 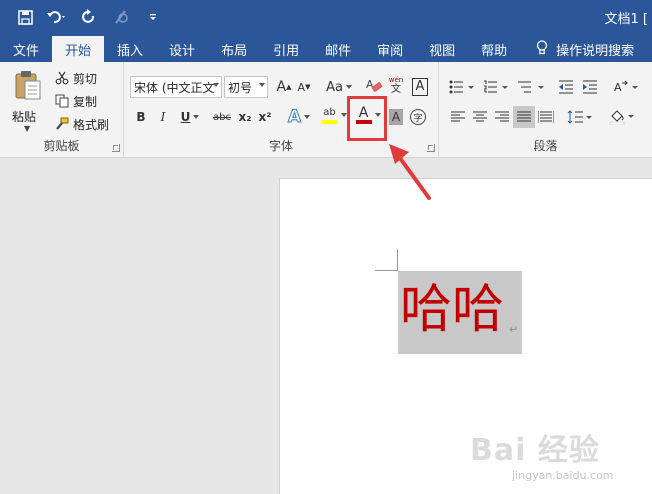 I want to click on bullet-list-icon, so click(x=461, y=87).